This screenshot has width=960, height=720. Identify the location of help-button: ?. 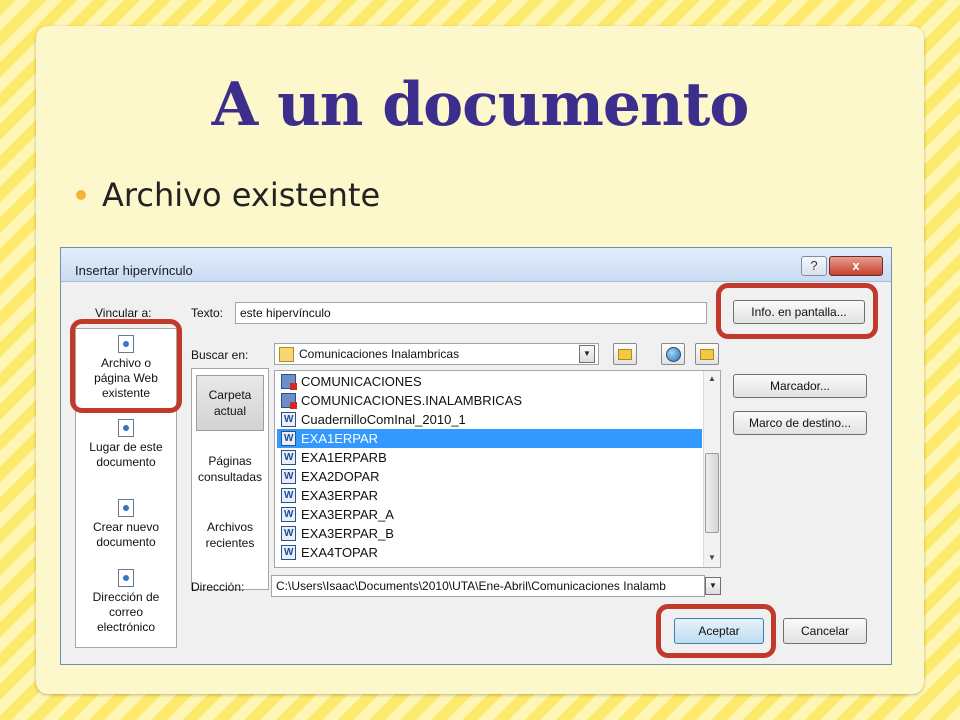
(814, 266).